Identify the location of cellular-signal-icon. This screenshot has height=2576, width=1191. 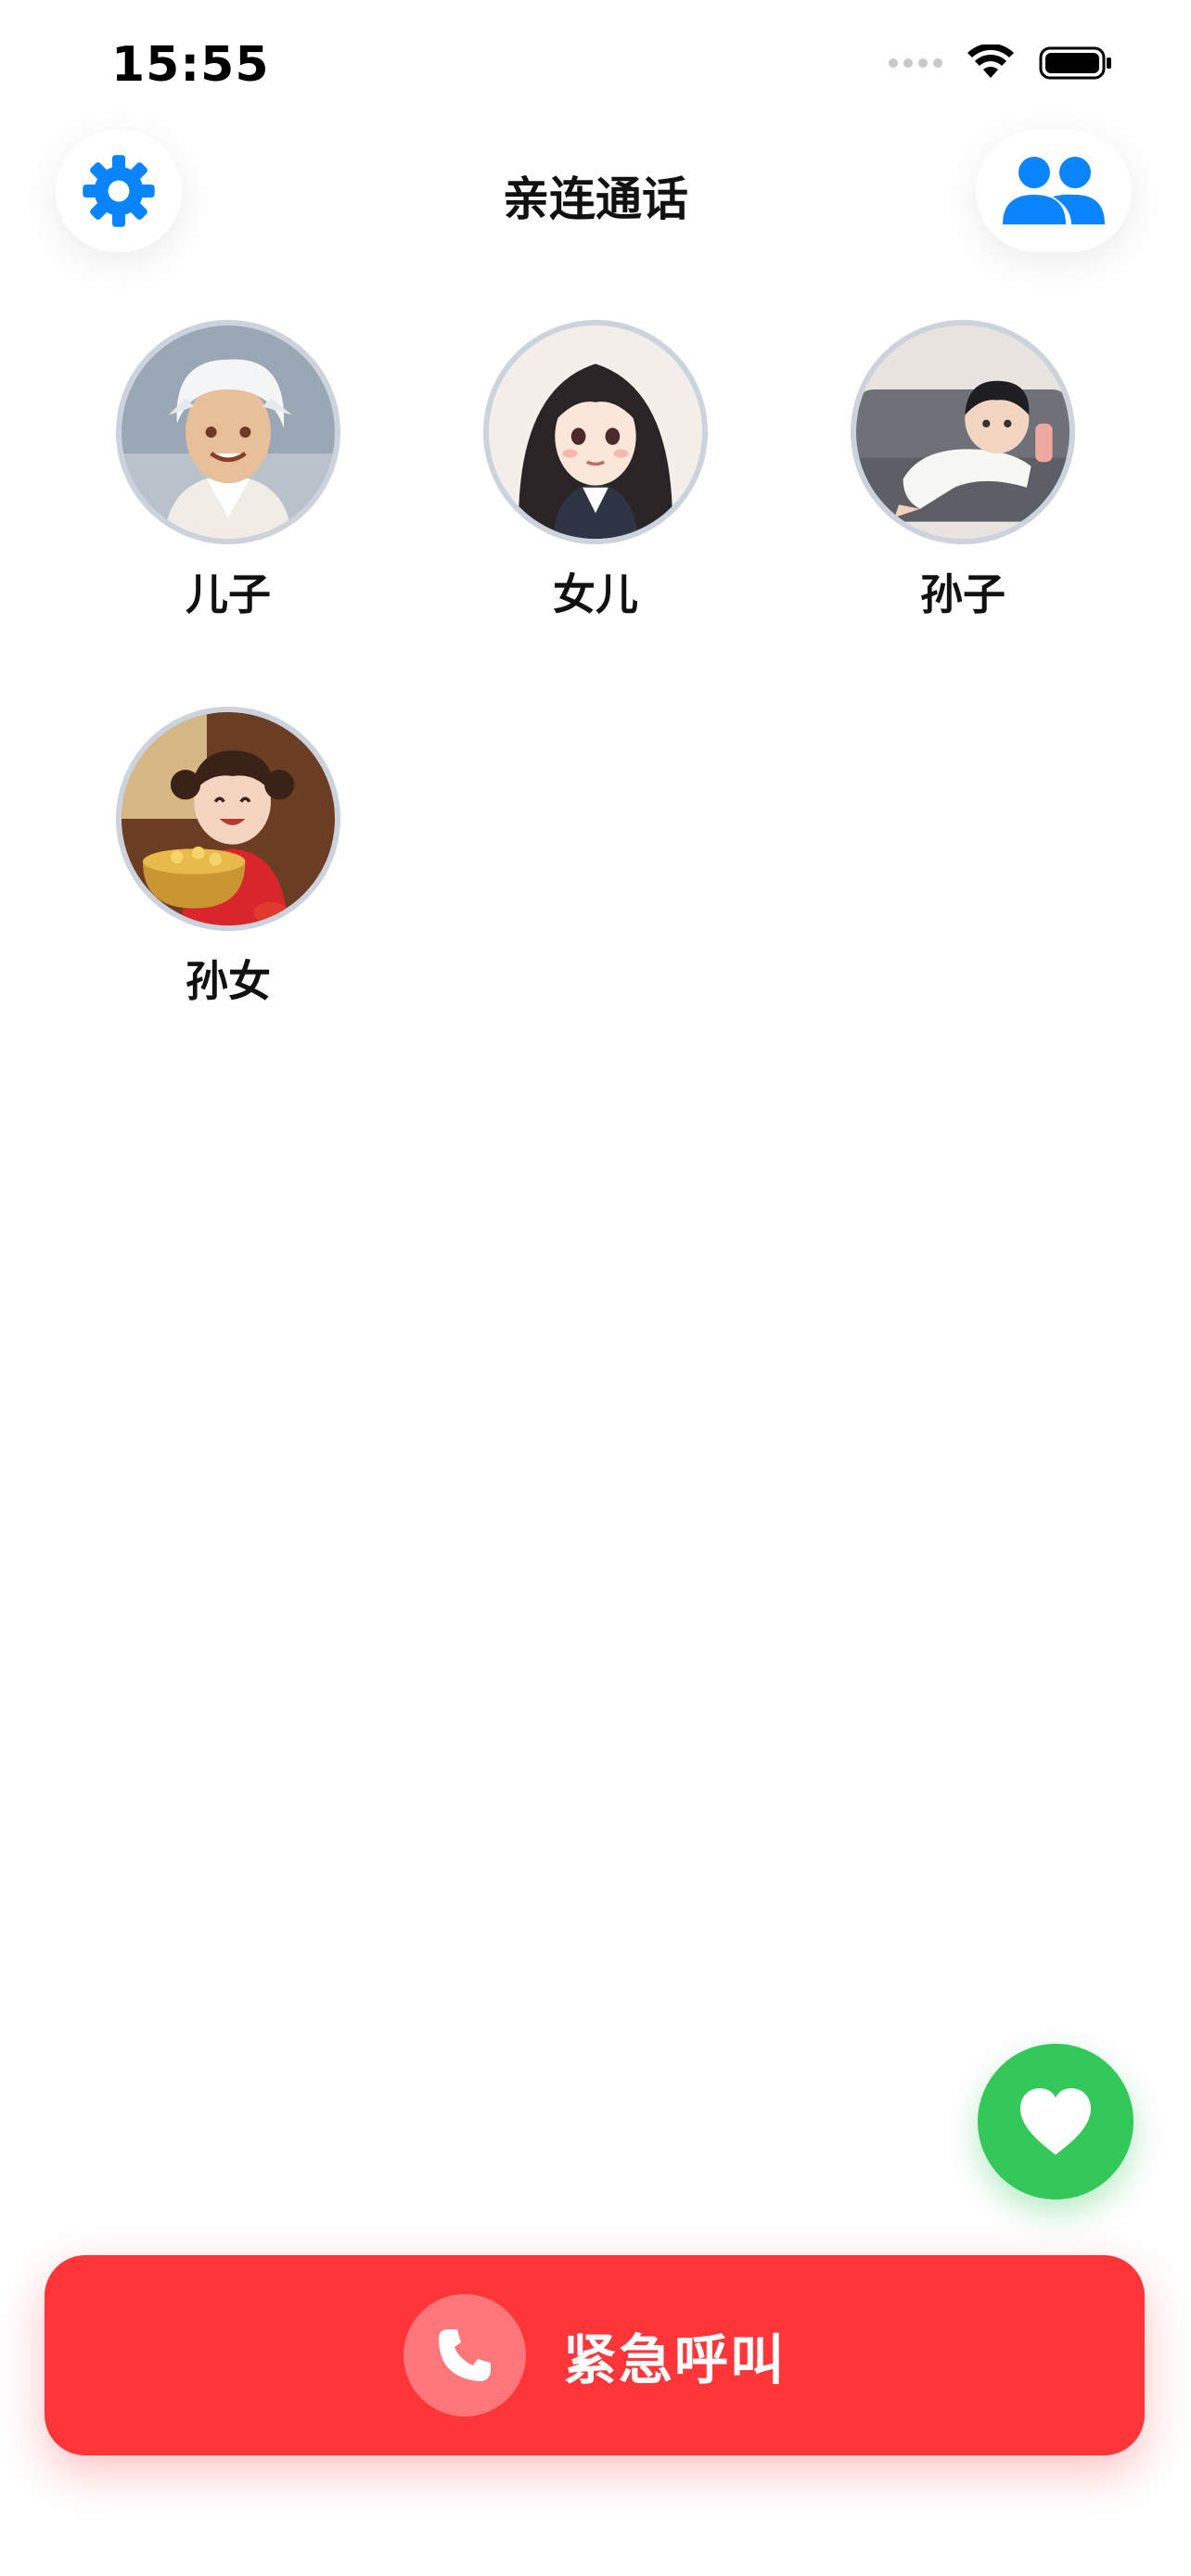
(916, 63).